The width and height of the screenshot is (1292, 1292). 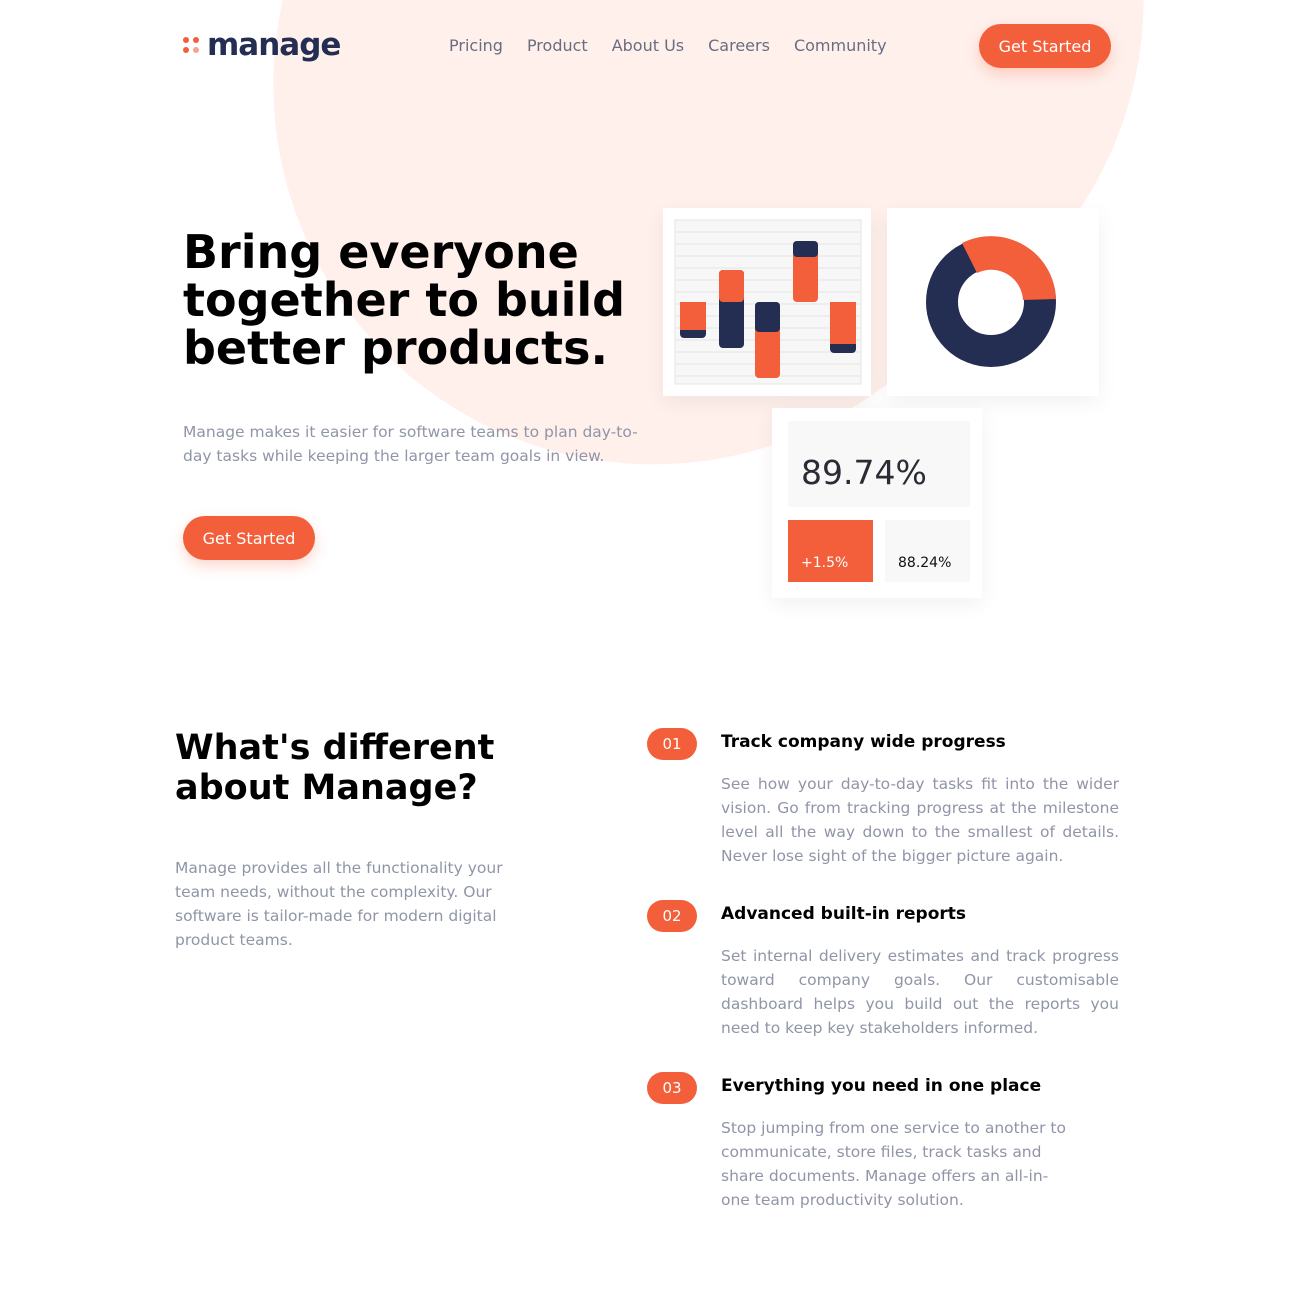 I want to click on nav-link-product: Product, so click(x=557, y=45).